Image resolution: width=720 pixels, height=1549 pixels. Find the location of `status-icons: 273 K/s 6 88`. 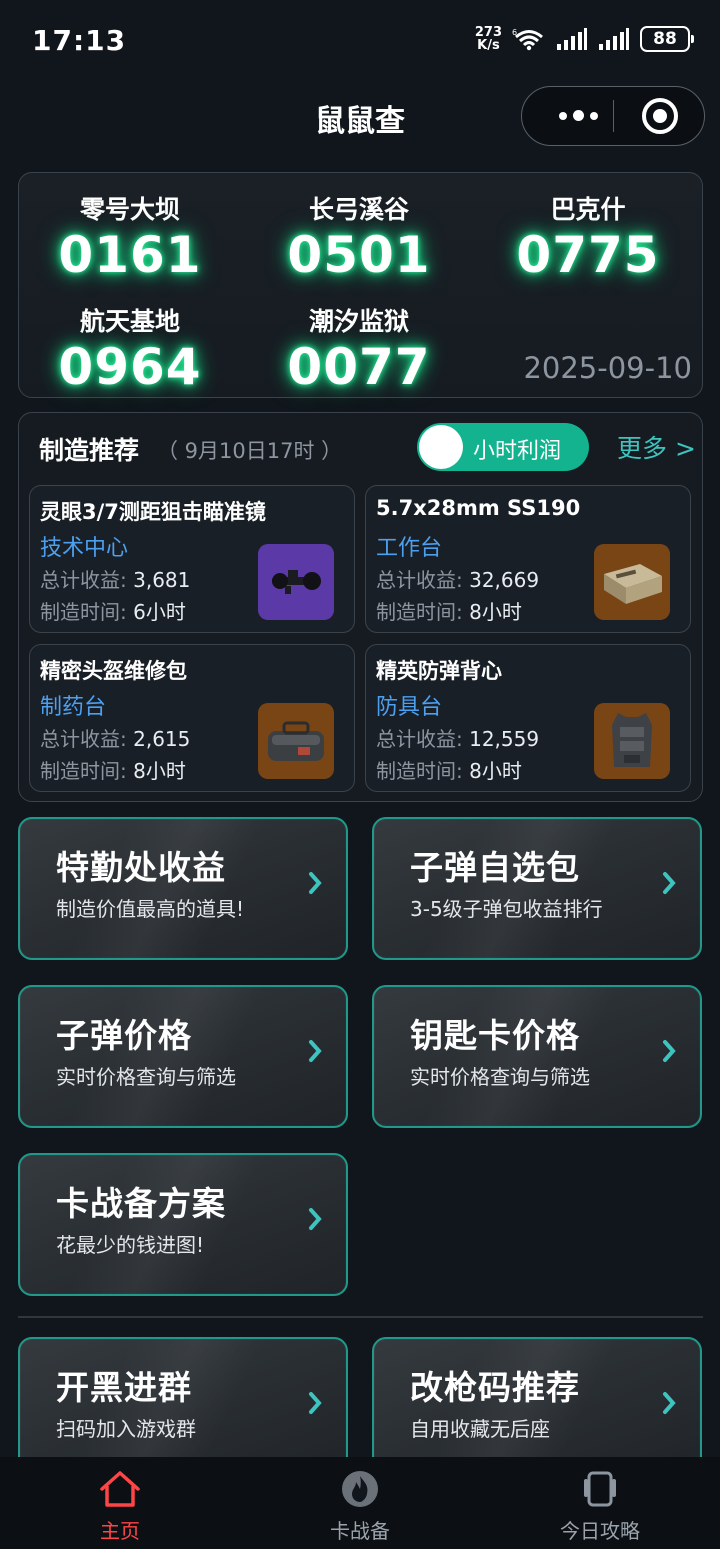

status-icons: 273 K/s 6 88 is located at coordinates (584, 39).